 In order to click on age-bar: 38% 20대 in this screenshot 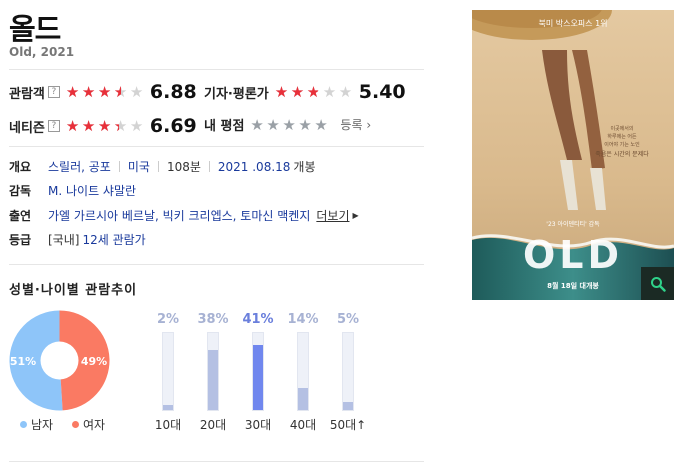, I will do `click(213, 372)`.